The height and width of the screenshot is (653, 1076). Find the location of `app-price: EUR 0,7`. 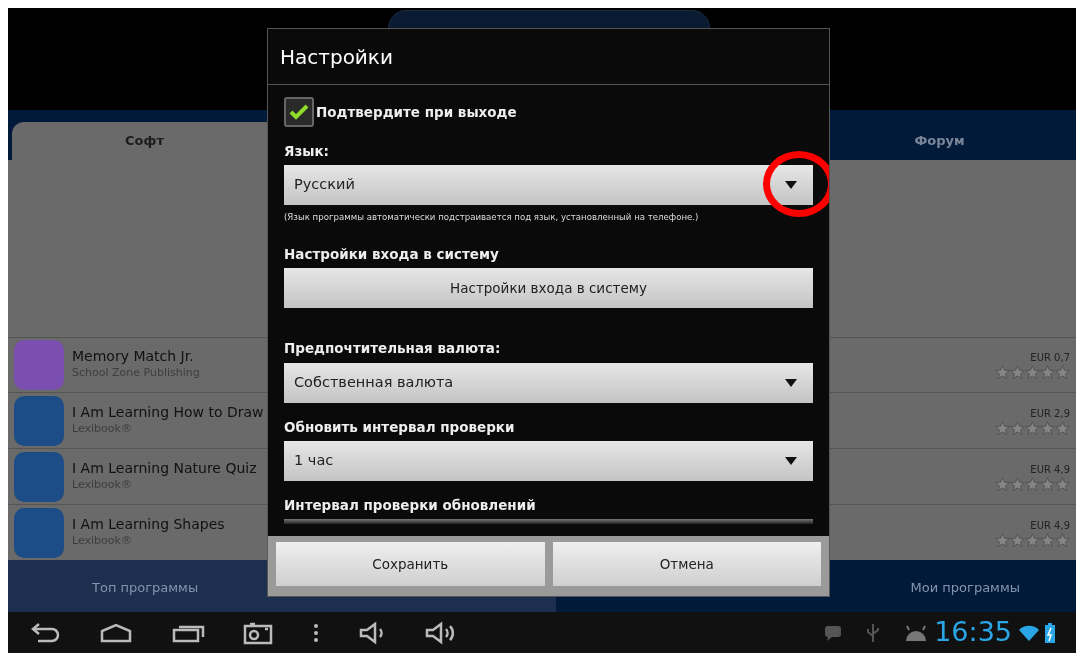

app-price: EUR 0,7 is located at coordinates (1050, 357).